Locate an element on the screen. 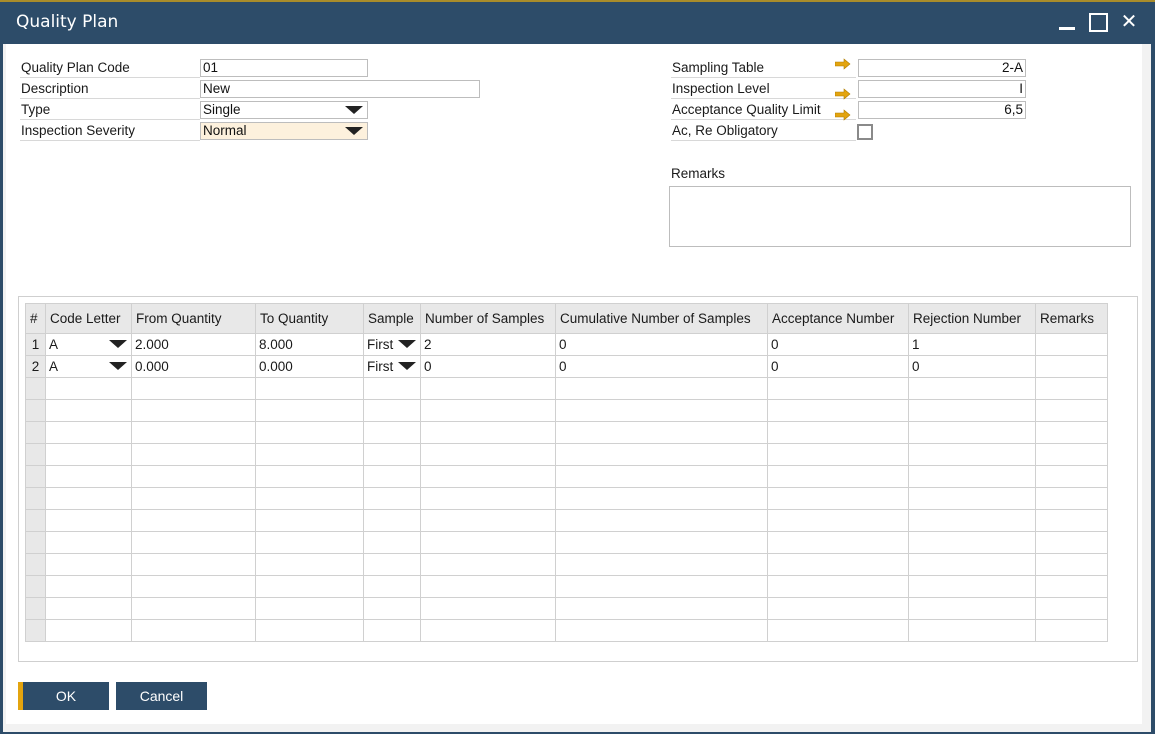  column-header-number: # is located at coordinates (35, 318).